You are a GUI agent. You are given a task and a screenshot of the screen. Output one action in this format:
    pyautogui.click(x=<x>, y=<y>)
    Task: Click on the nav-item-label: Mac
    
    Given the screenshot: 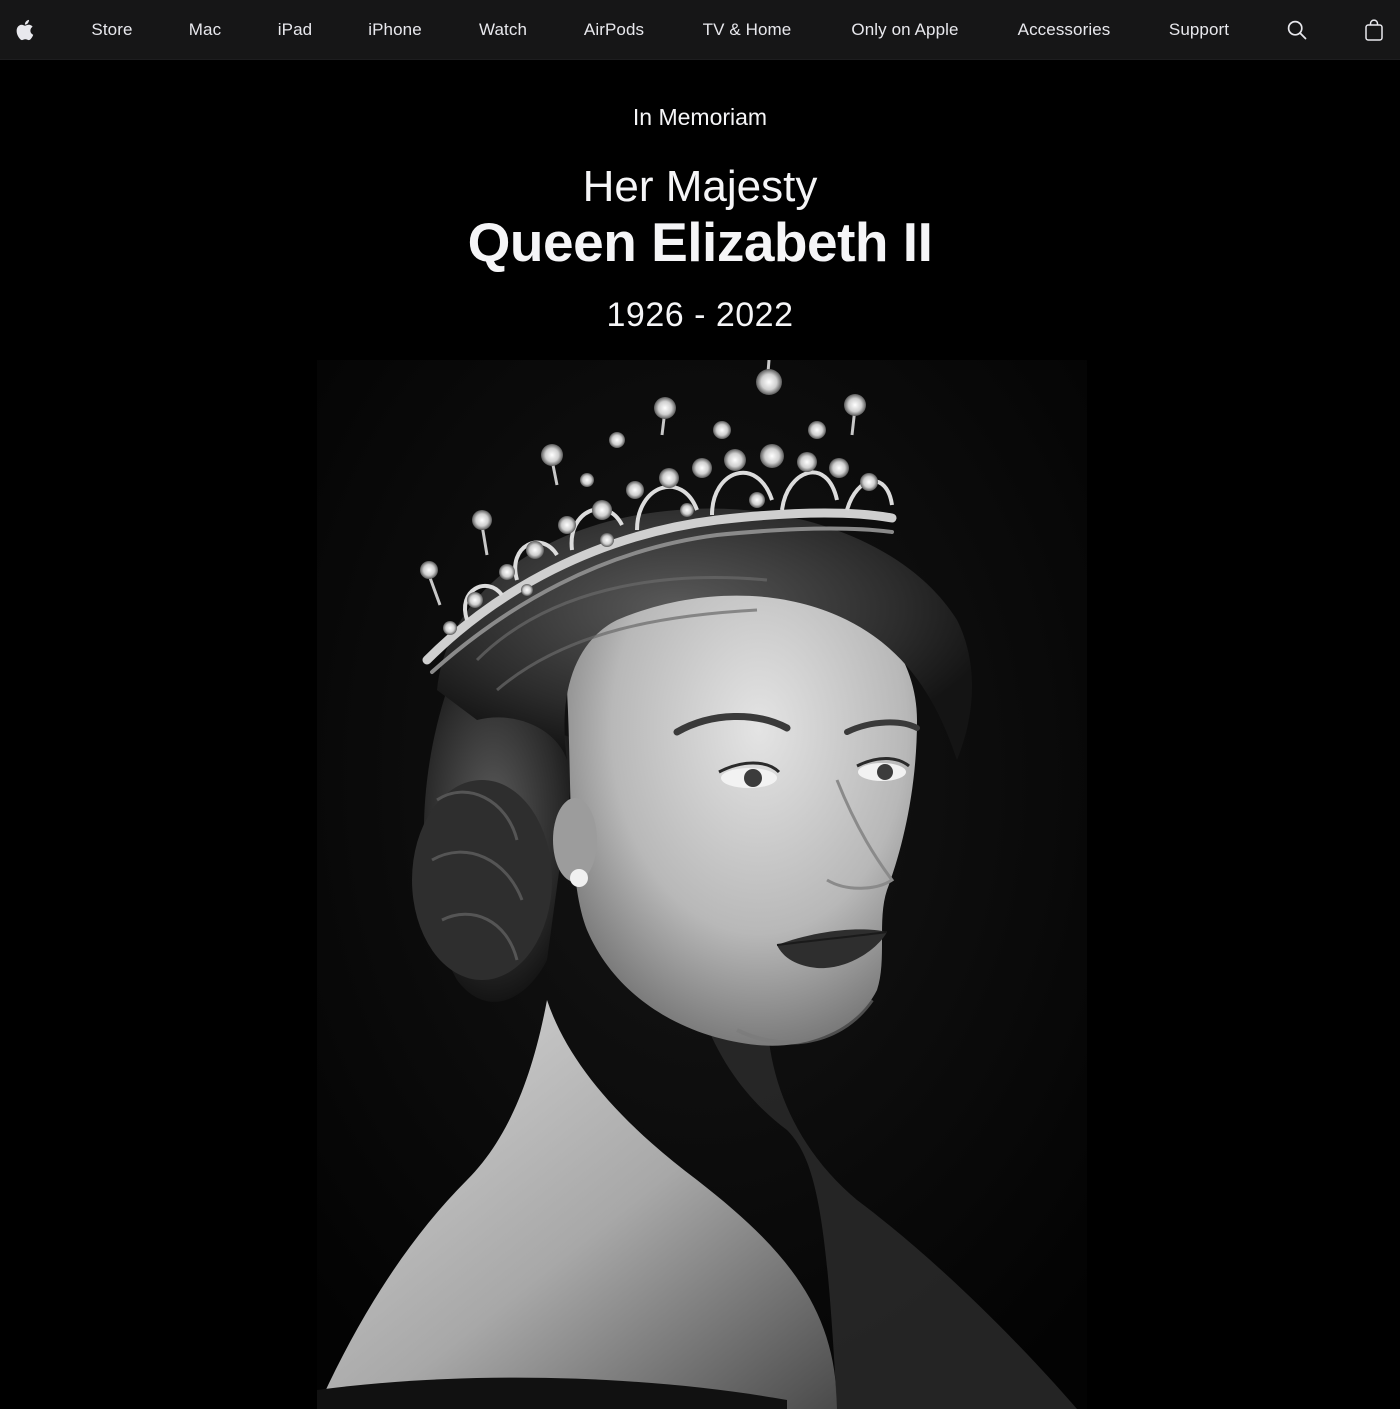 What is the action you would take?
    pyautogui.click(x=205, y=29)
    